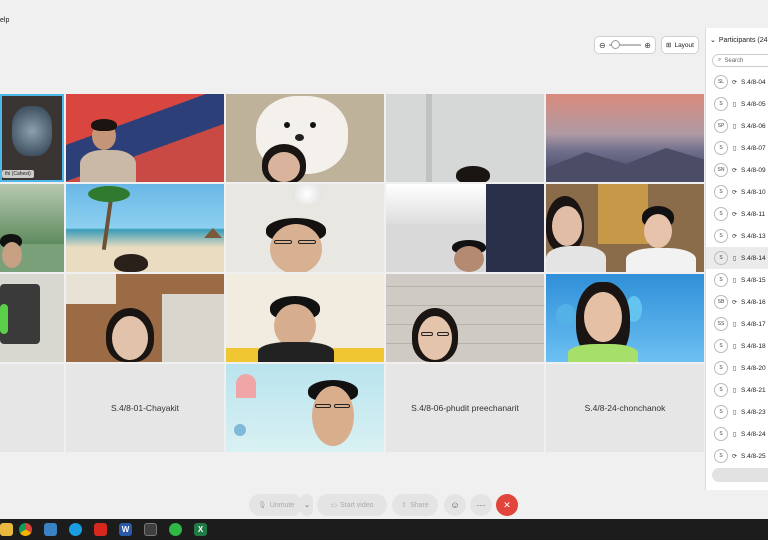 This screenshot has height=540, width=768. I want to click on participant-search-input: ⌕ Search, so click(740, 60).